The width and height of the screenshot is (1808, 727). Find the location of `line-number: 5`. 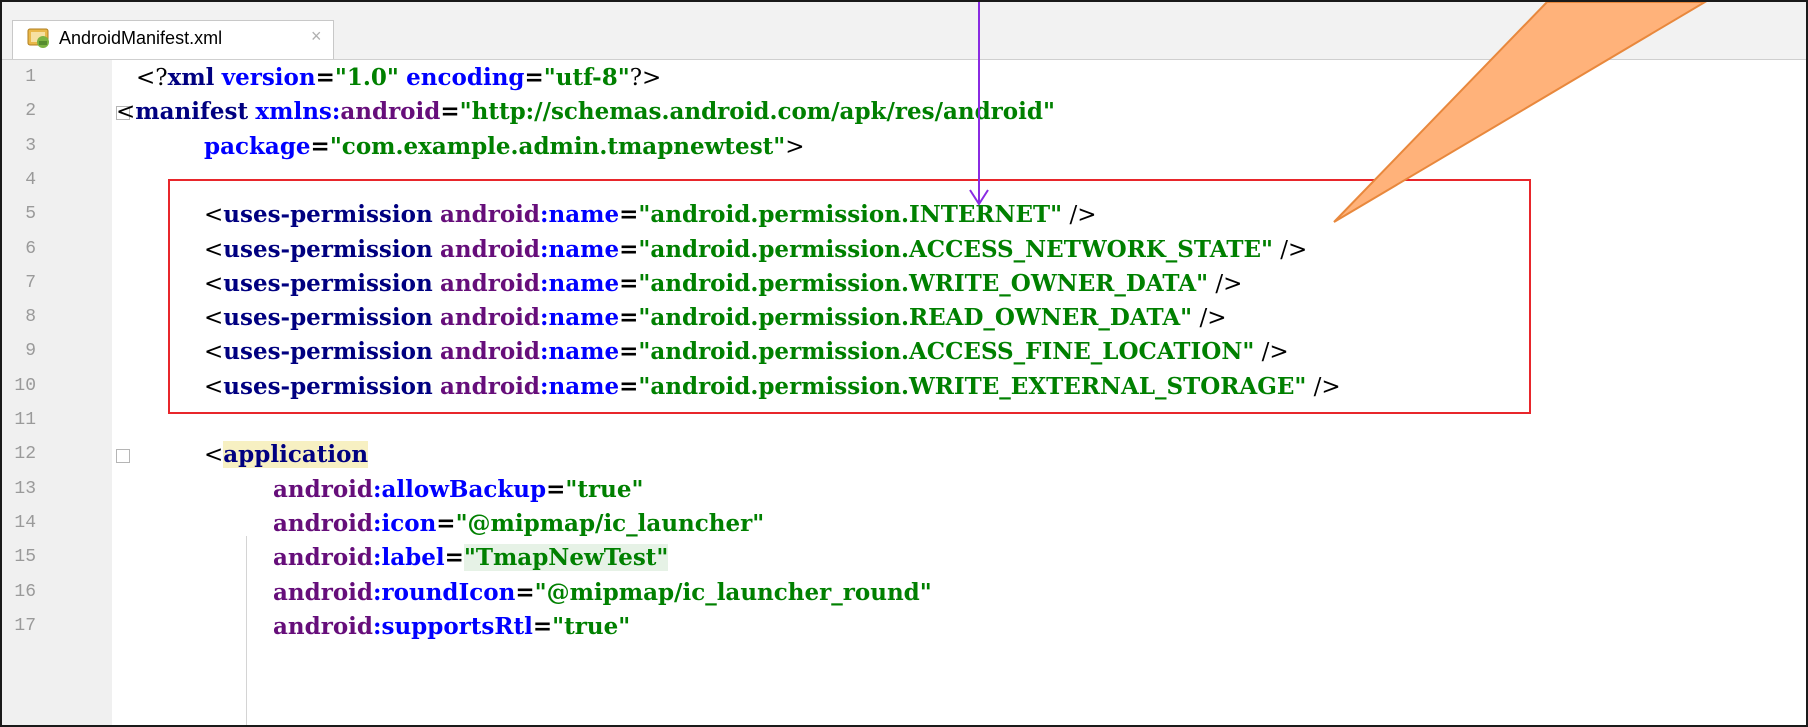

line-number: 5 is located at coordinates (30, 214).